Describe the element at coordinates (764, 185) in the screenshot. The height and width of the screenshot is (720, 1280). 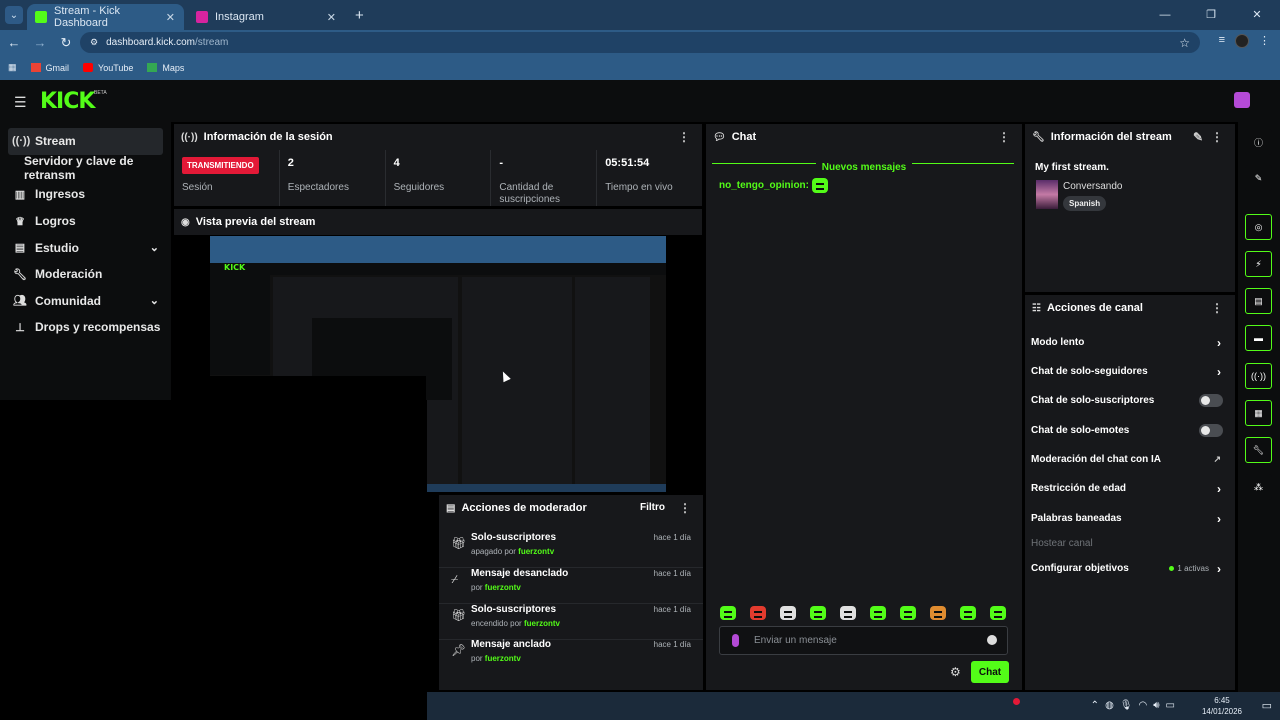
I see `chat-username: no_tengo_opinion:` at that location.